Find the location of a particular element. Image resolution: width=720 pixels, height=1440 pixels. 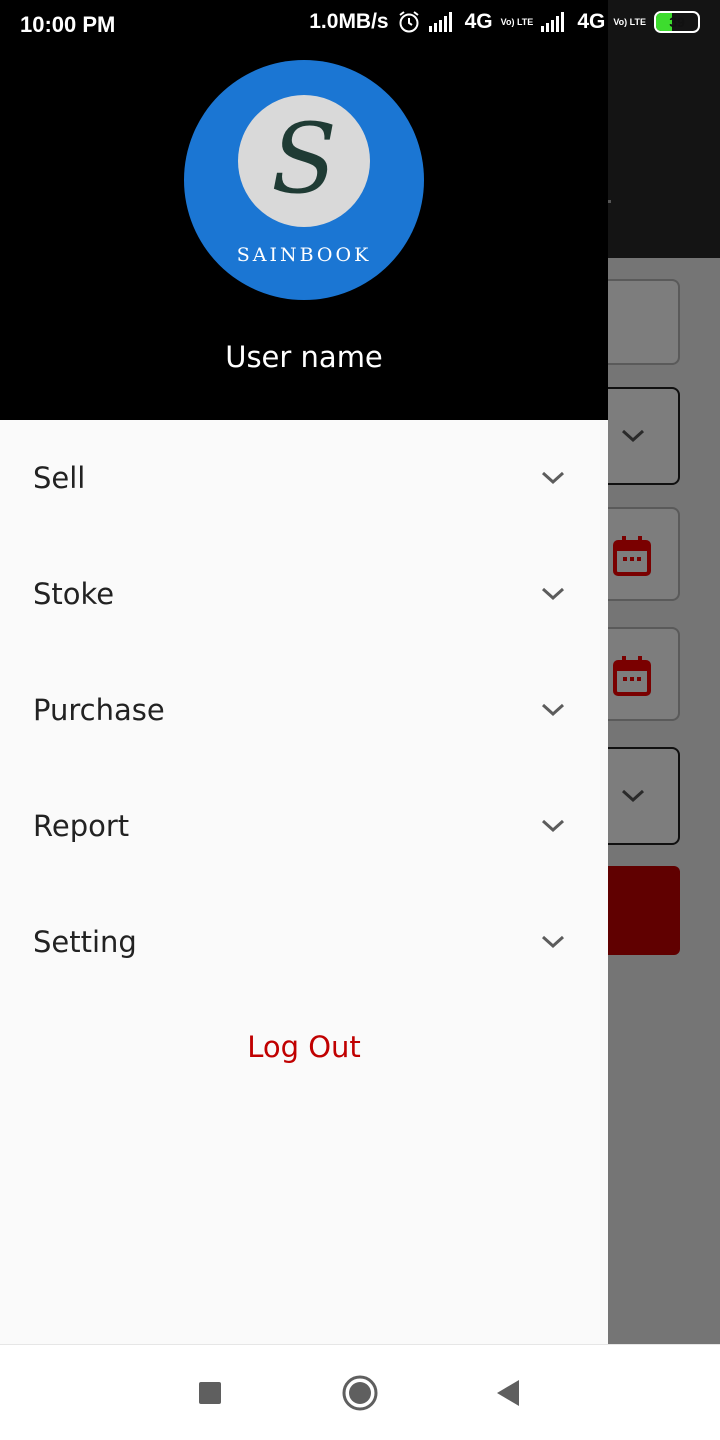

battery-level: 39 is located at coordinates (677, 22).